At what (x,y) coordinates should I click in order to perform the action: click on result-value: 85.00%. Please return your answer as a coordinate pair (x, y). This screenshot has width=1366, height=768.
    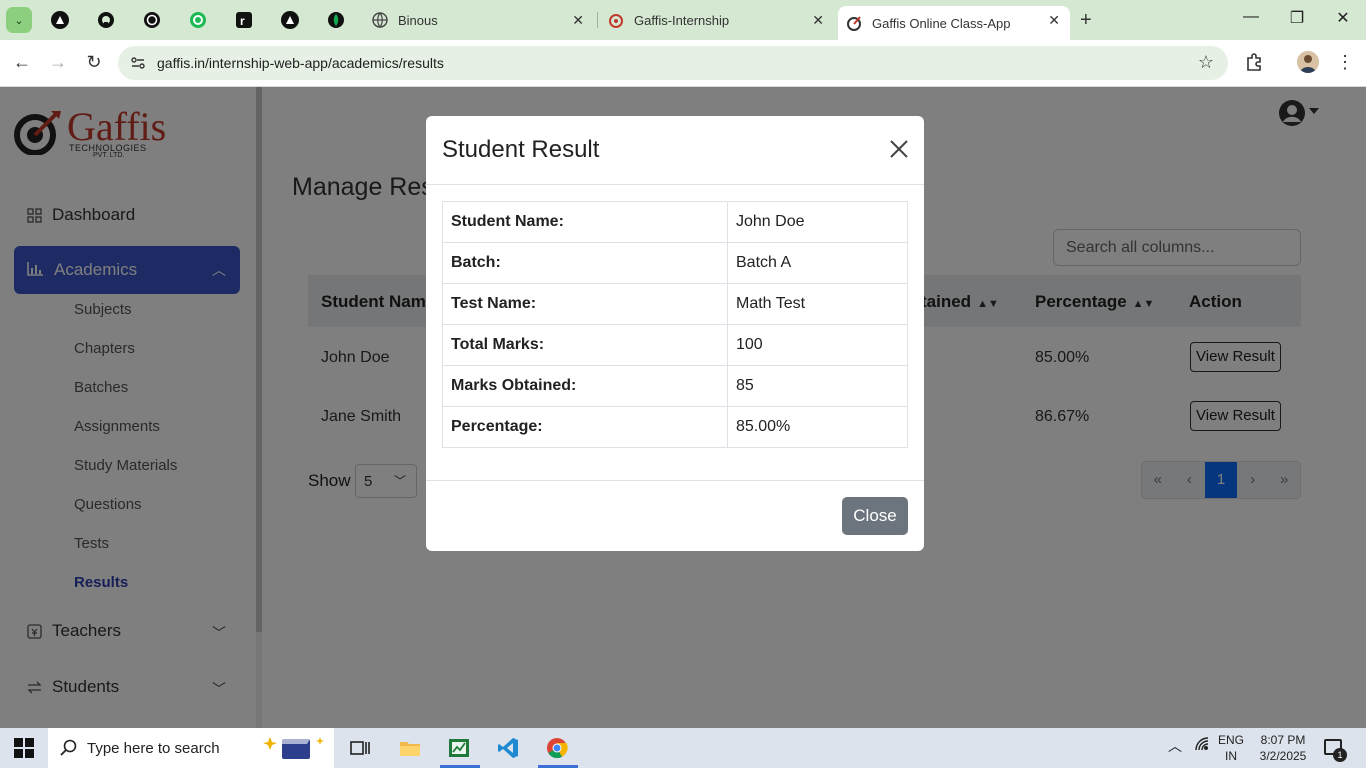
    Looking at the image, I should click on (817, 427).